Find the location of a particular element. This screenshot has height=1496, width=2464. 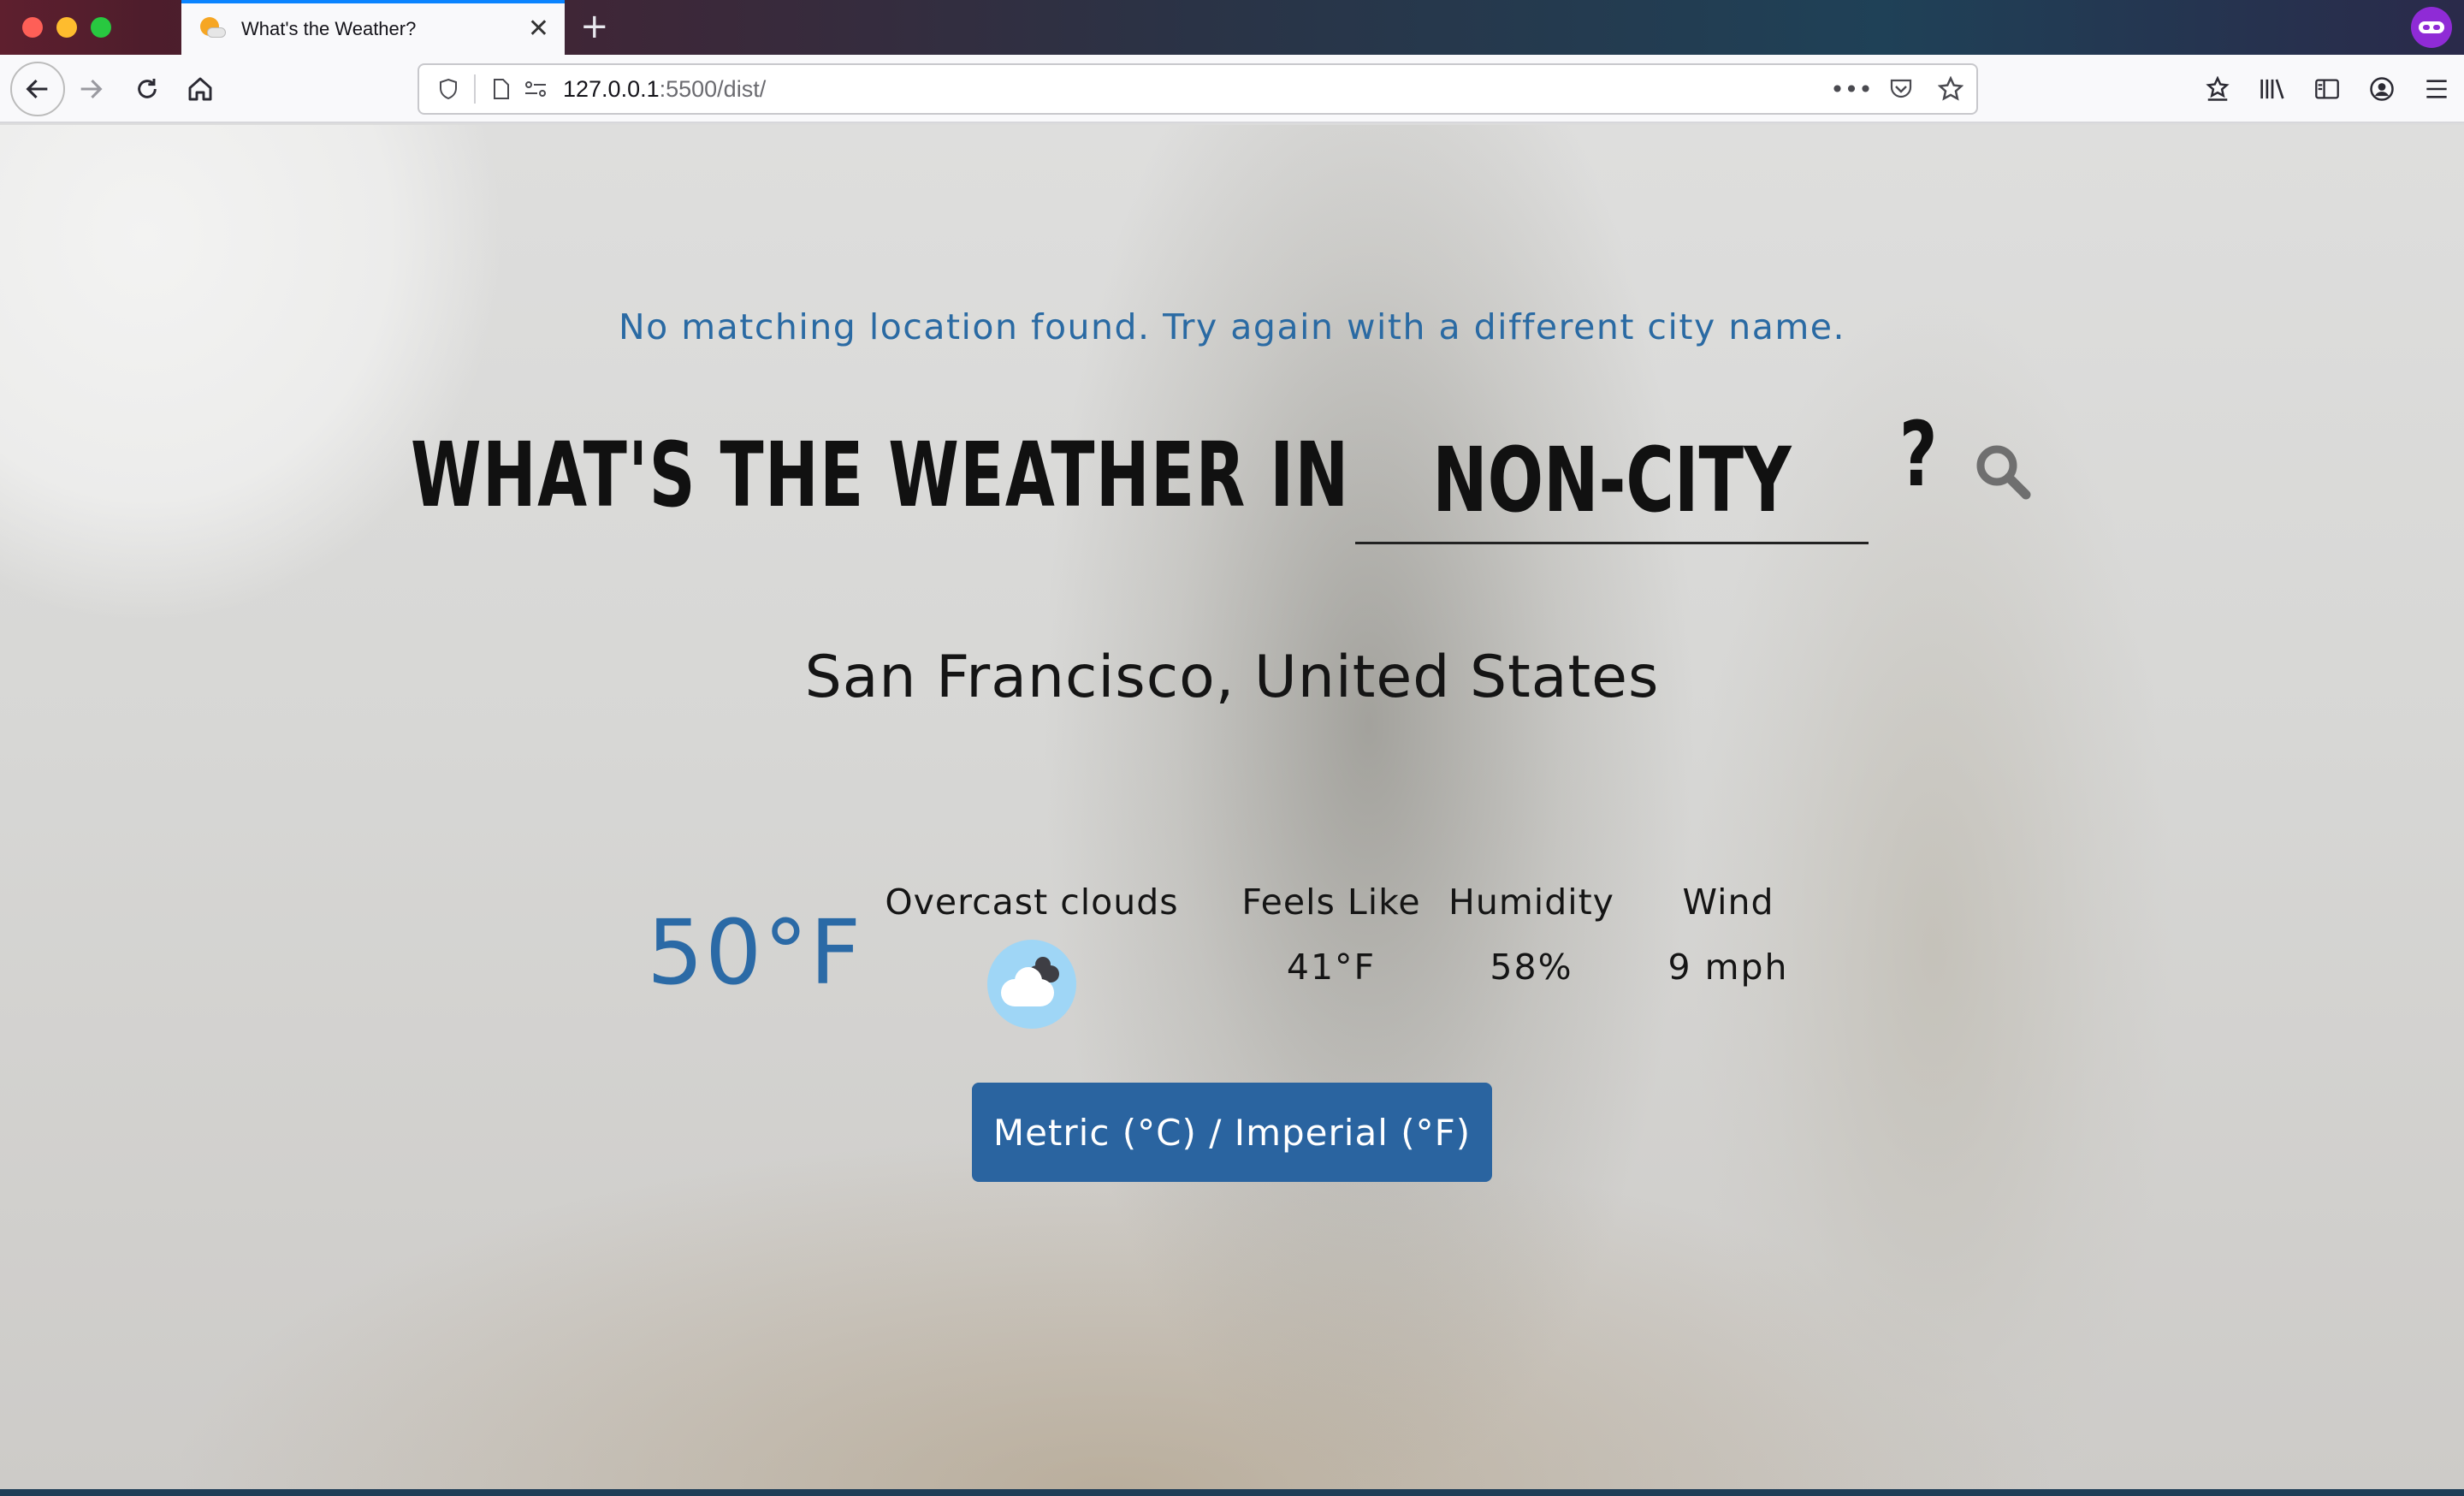

description-label: Overcast clouds is located at coordinates (1032, 902).